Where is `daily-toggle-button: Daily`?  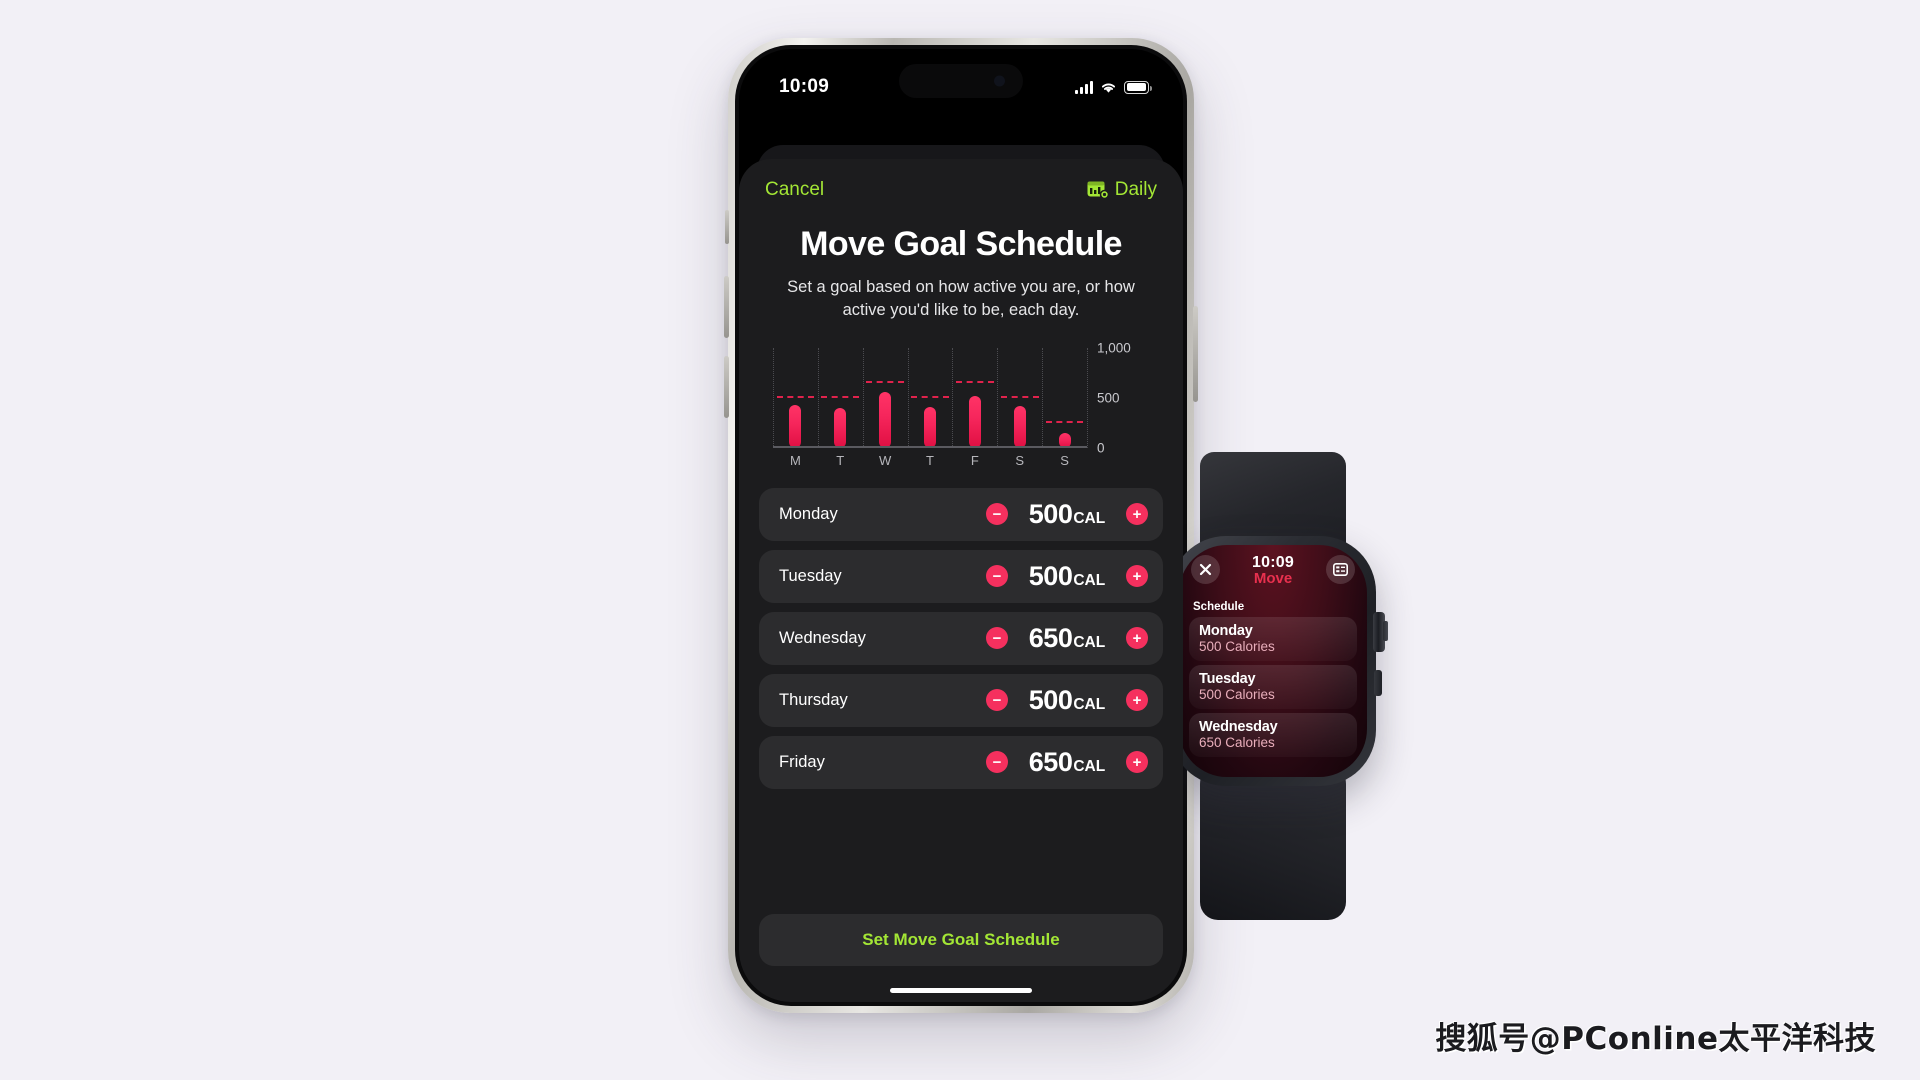 daily-toggle-button: Daily is located at coordinates (1122, 190).